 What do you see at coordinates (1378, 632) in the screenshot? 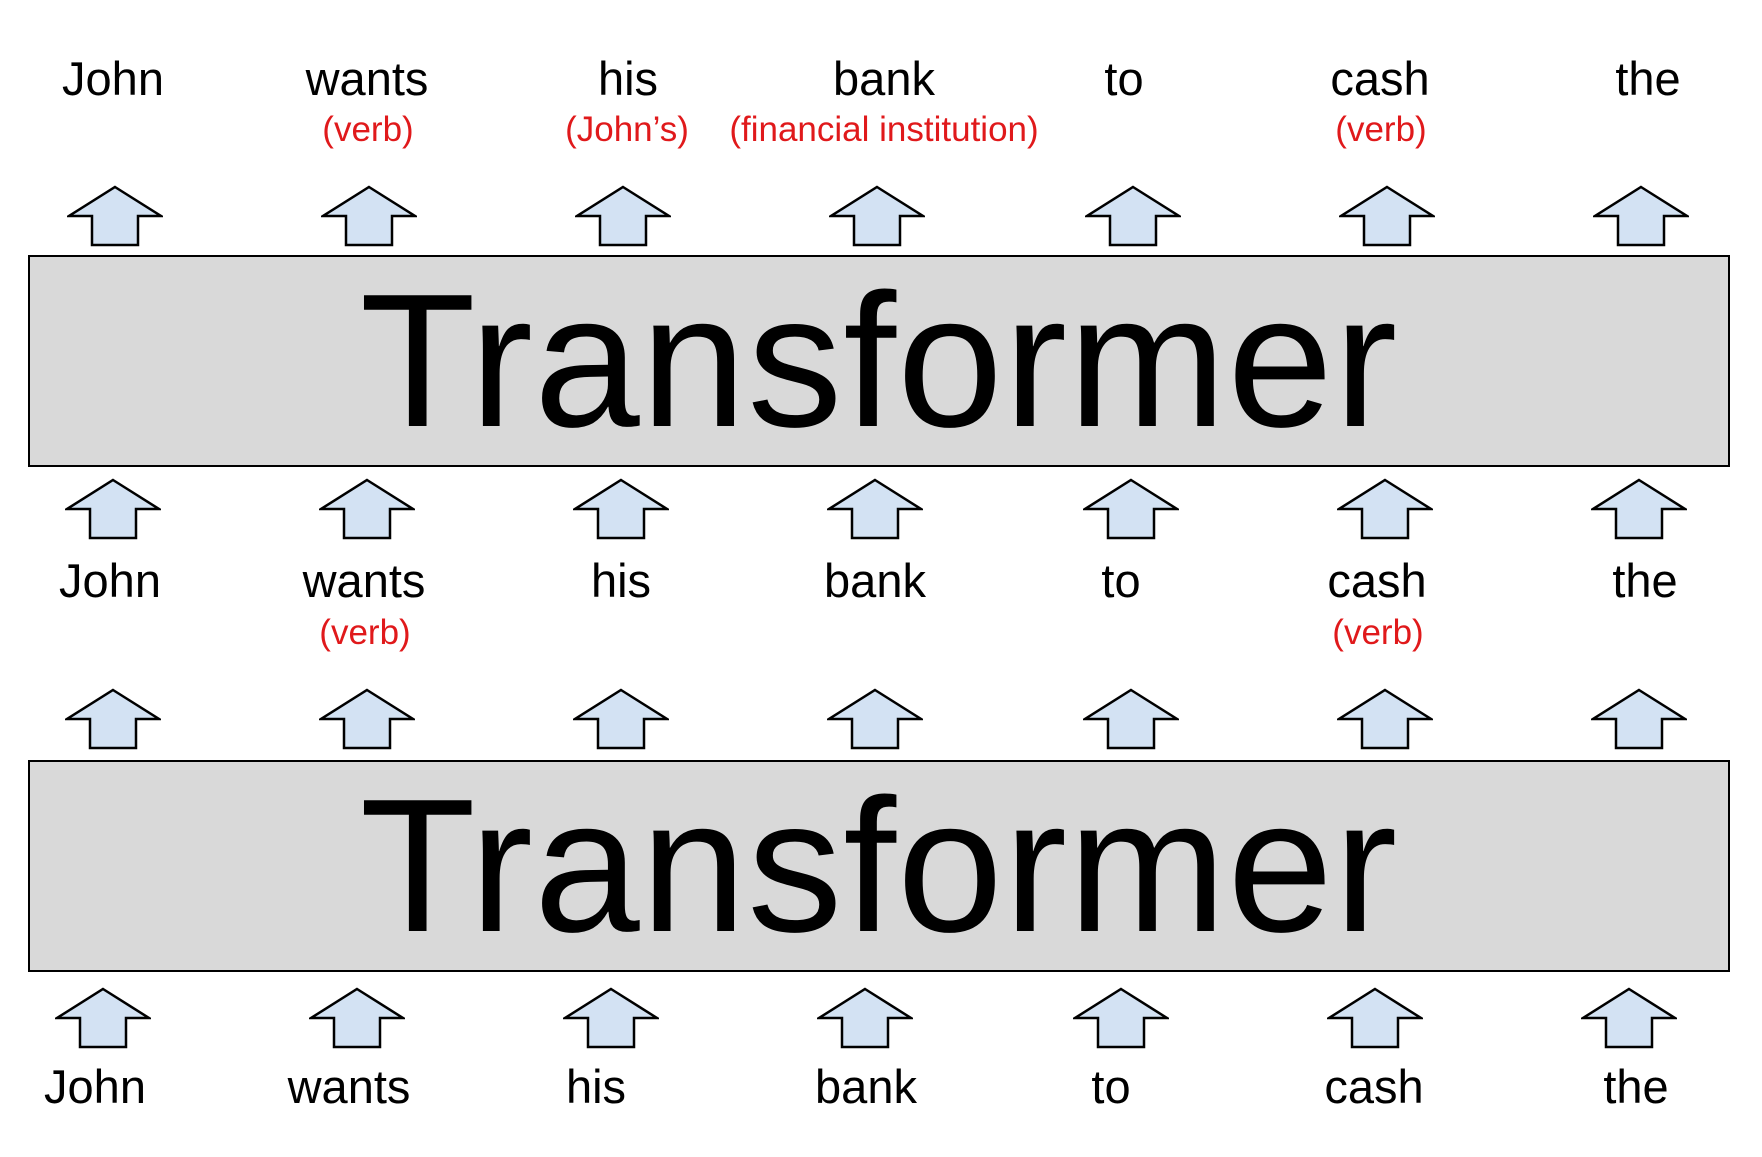
I see `middle-annotation-cash: (verb)` at bounding box center [1378, 632].